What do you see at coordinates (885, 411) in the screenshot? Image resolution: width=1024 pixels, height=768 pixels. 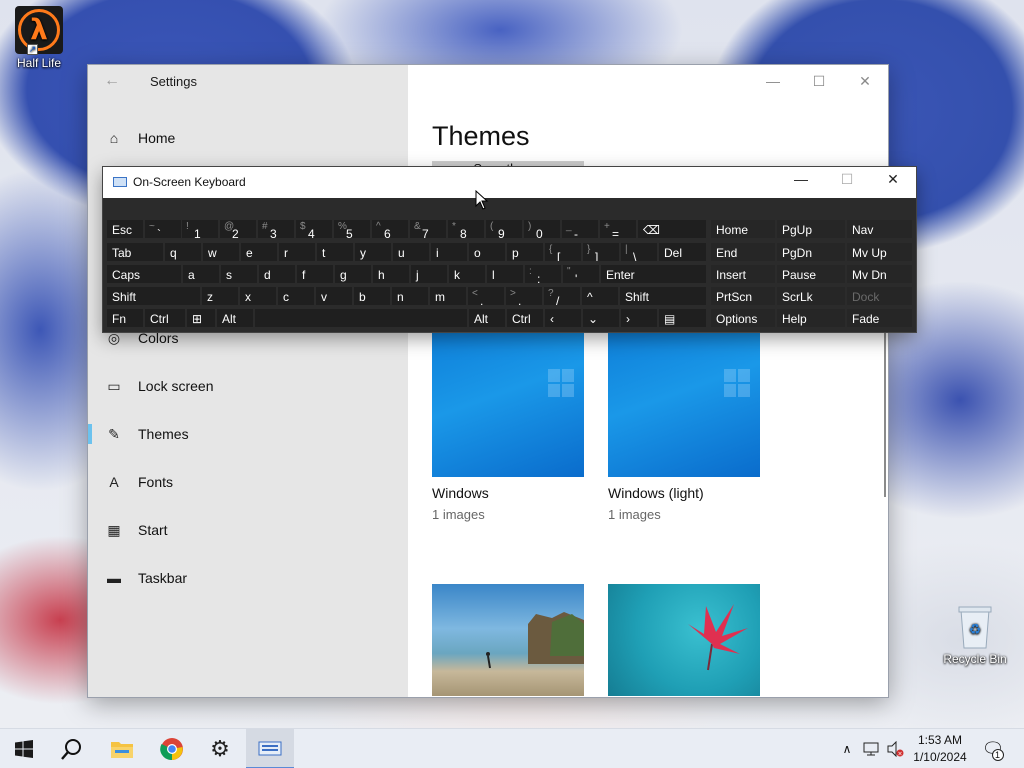 I see `vertical-scrollbar` at bounding box center [885, 411].